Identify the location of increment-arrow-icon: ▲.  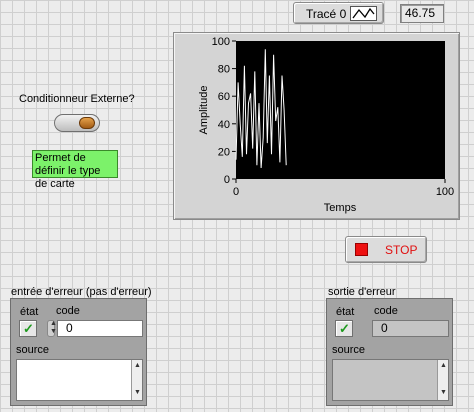
(53, 323).